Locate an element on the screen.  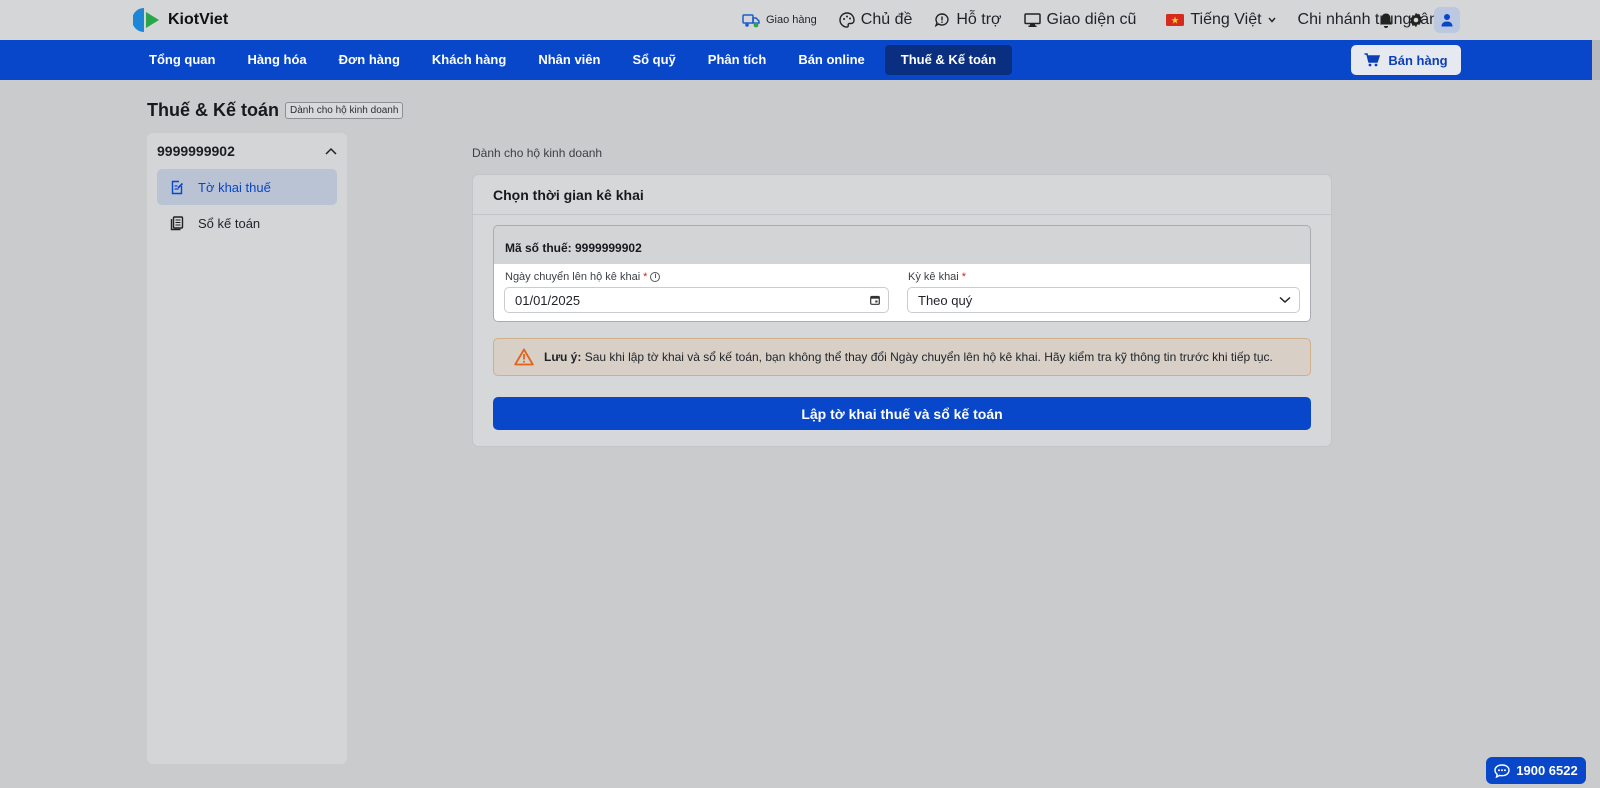
business-type-tag: Dành cho hộ kinh doanh is located at coordinates (344, 110).